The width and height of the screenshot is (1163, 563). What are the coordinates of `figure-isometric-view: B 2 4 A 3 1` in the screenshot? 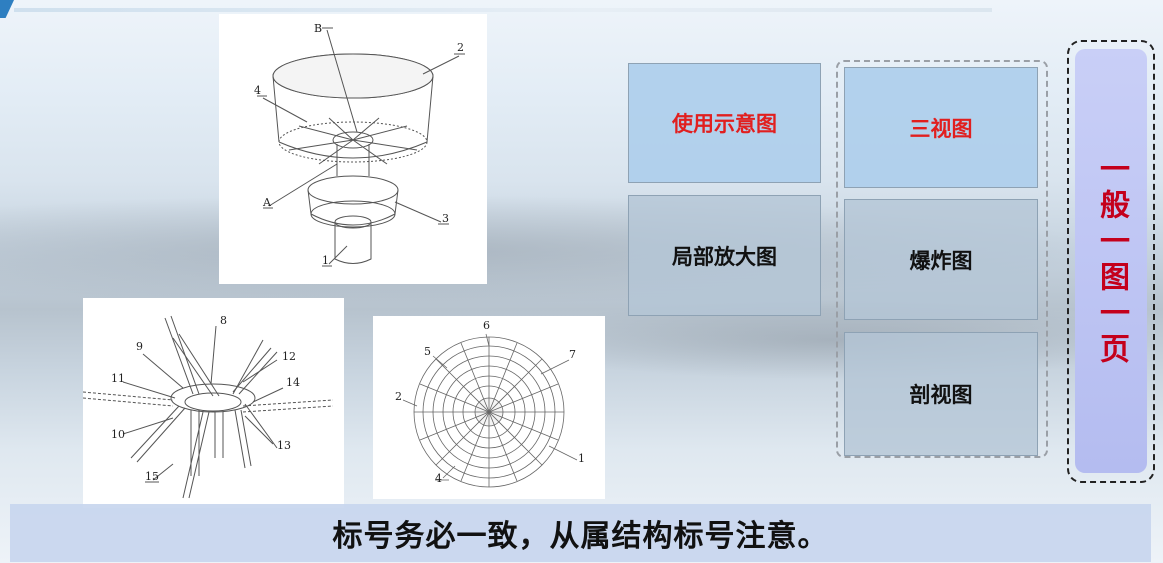 It's located at (353, 149).